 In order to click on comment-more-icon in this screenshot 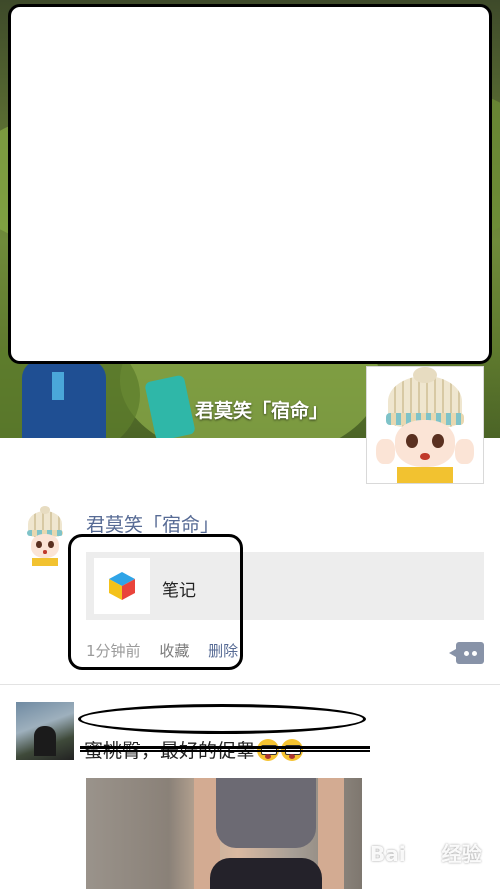, I will do `click(466, 653)`.